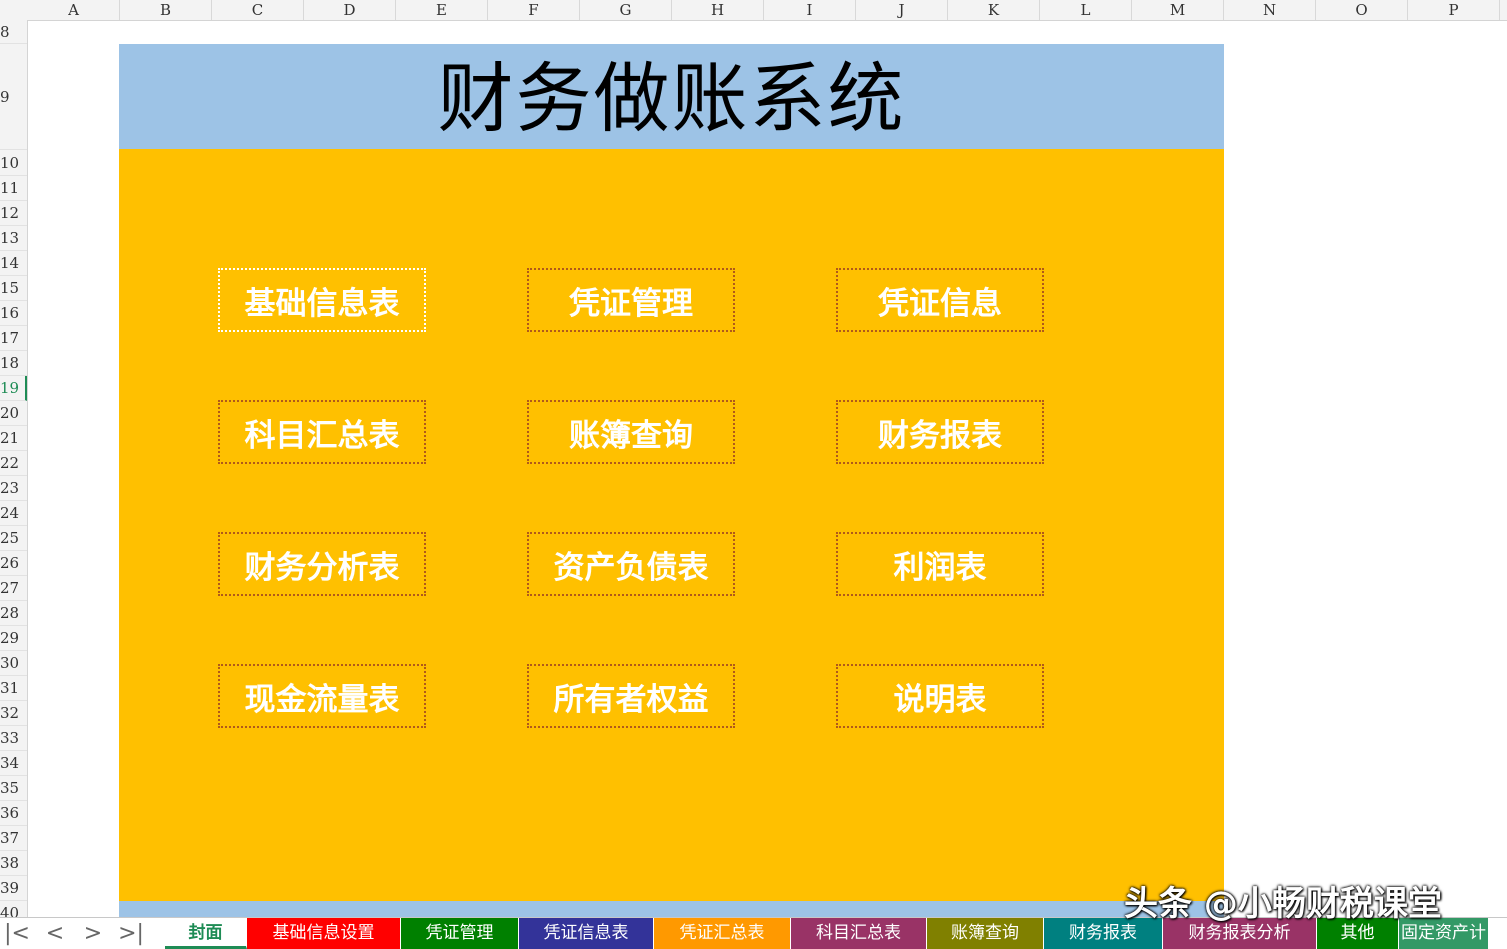 This screenshot has height=949, width=1507. I want to click on row-header-32: 32, so click(13, 713).